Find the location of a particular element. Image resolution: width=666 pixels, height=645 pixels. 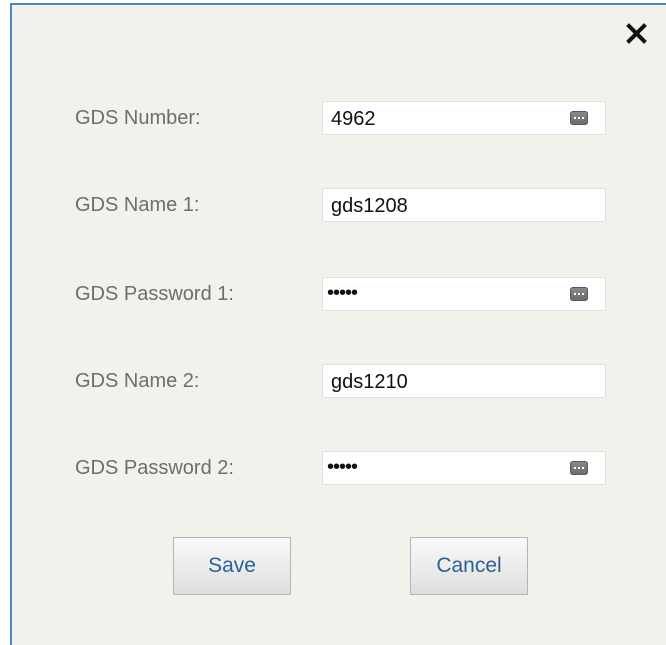

save-button: Save is located at coordinates (232, 566).